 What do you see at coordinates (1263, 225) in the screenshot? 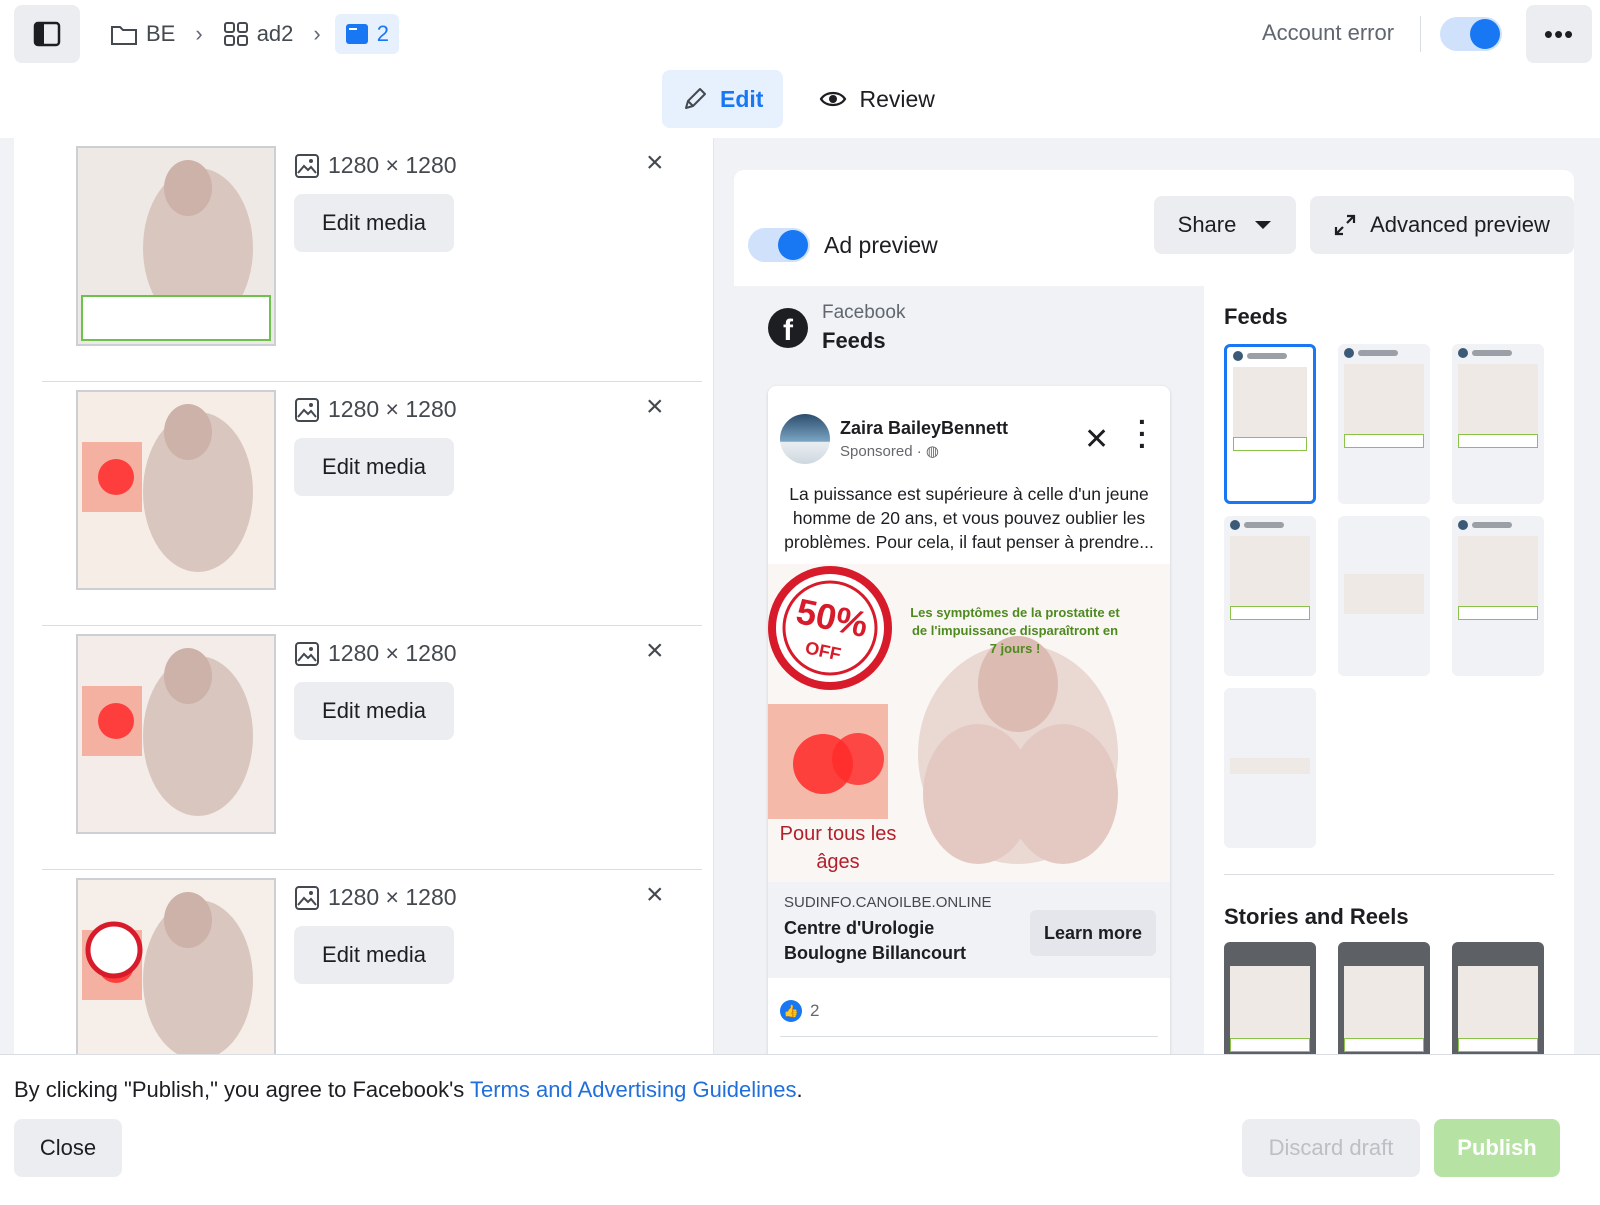
I see `caret-down-icon` at bounding box center [1263, 225].